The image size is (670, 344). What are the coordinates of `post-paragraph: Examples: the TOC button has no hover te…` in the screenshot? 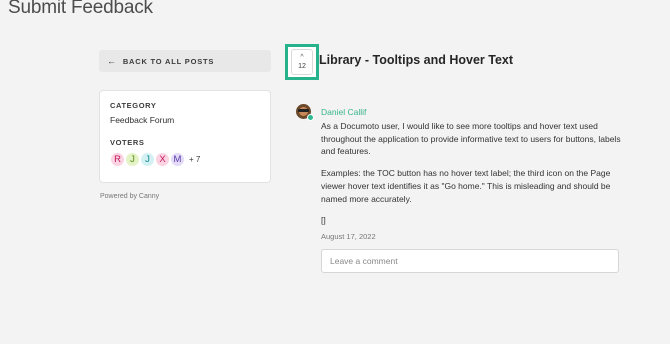 It's located at (466, 186).